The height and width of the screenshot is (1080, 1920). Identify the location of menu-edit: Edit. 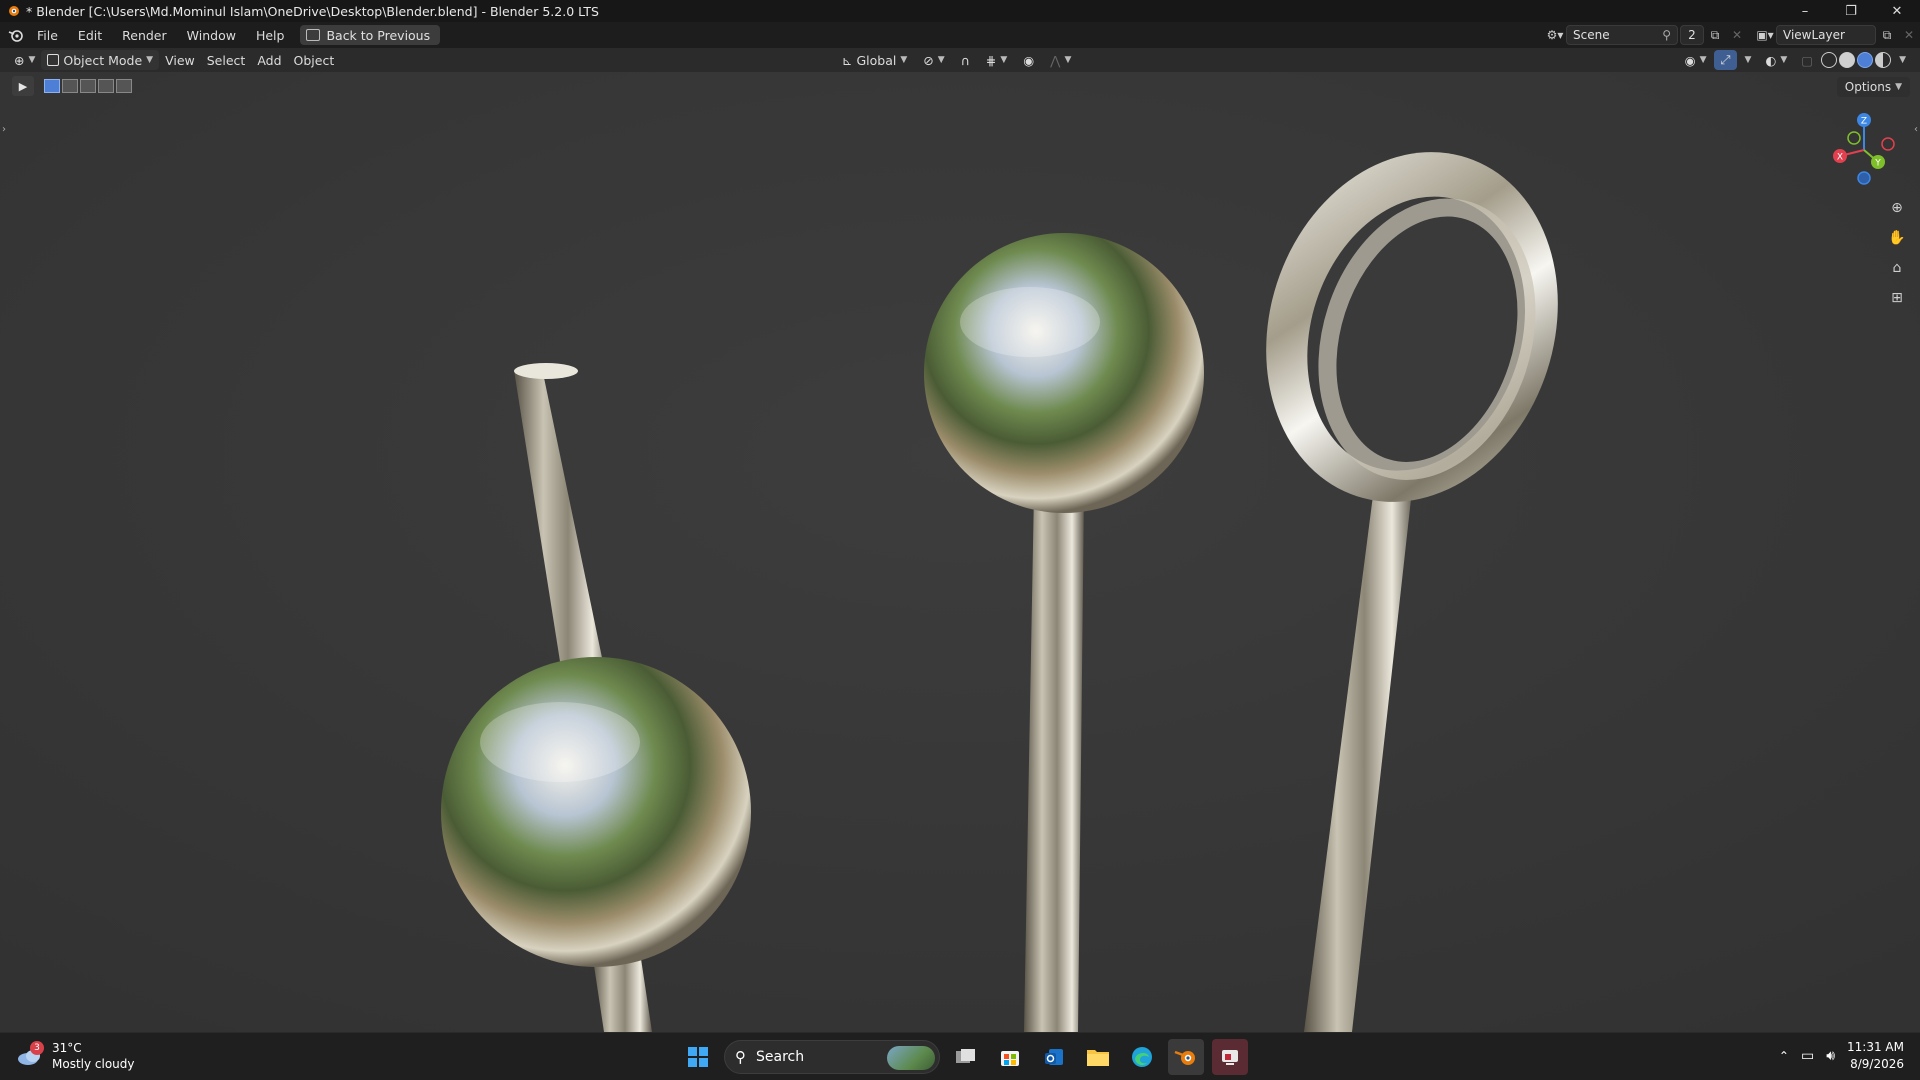
(90, 35).